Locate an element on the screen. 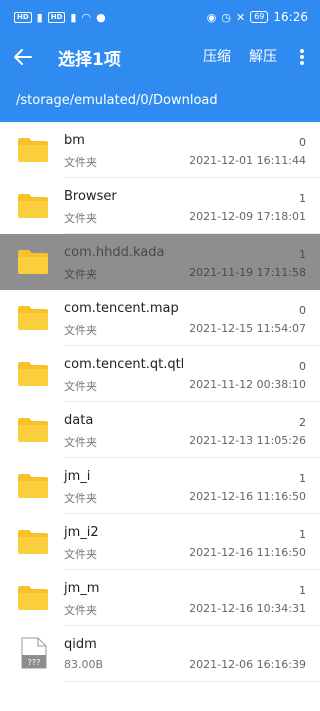 This screenshot has height=711, width=320. file-row: ??? qidm 83.00B 2021-12-06 16:16:39 is located at coordinates (160, 654).